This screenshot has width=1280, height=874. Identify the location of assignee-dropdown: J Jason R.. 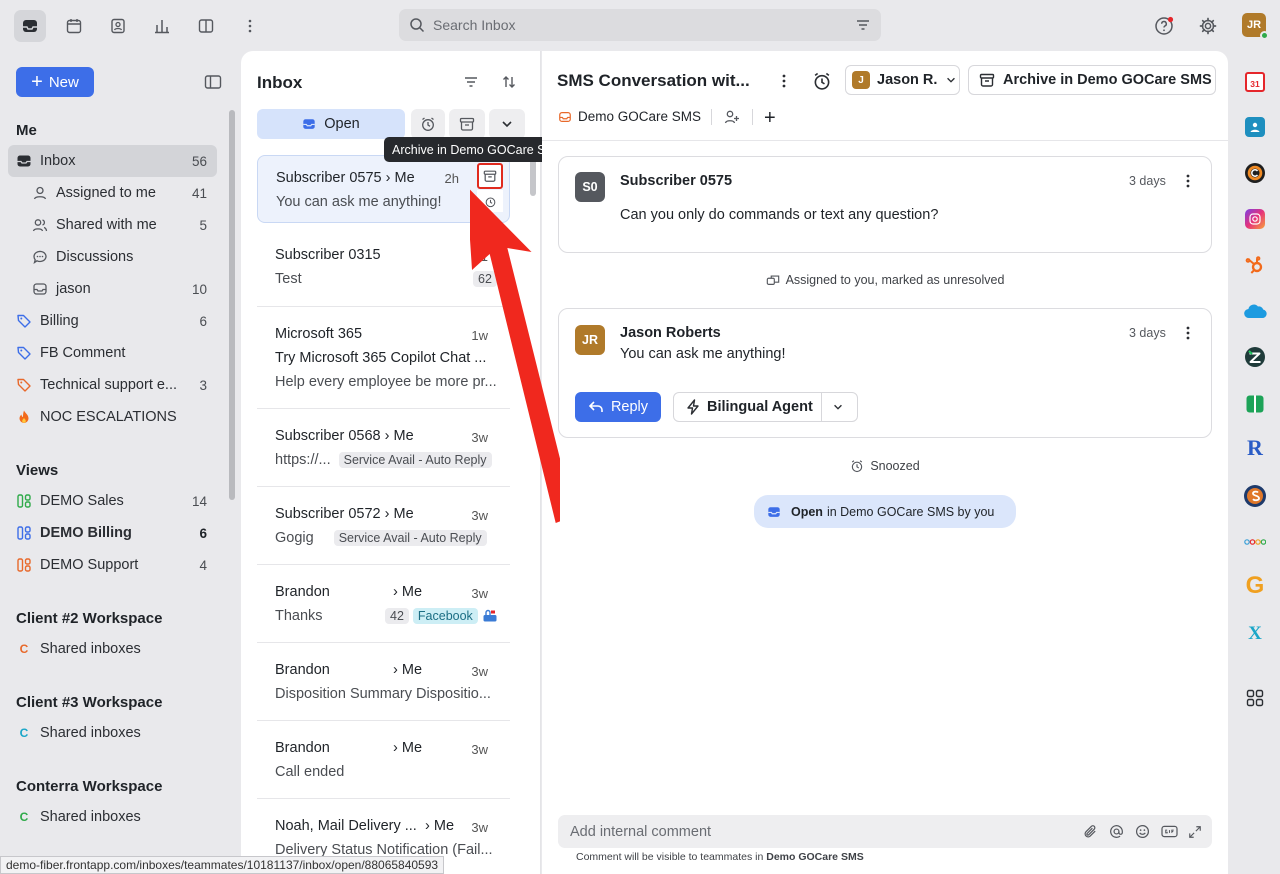
(902, 80).